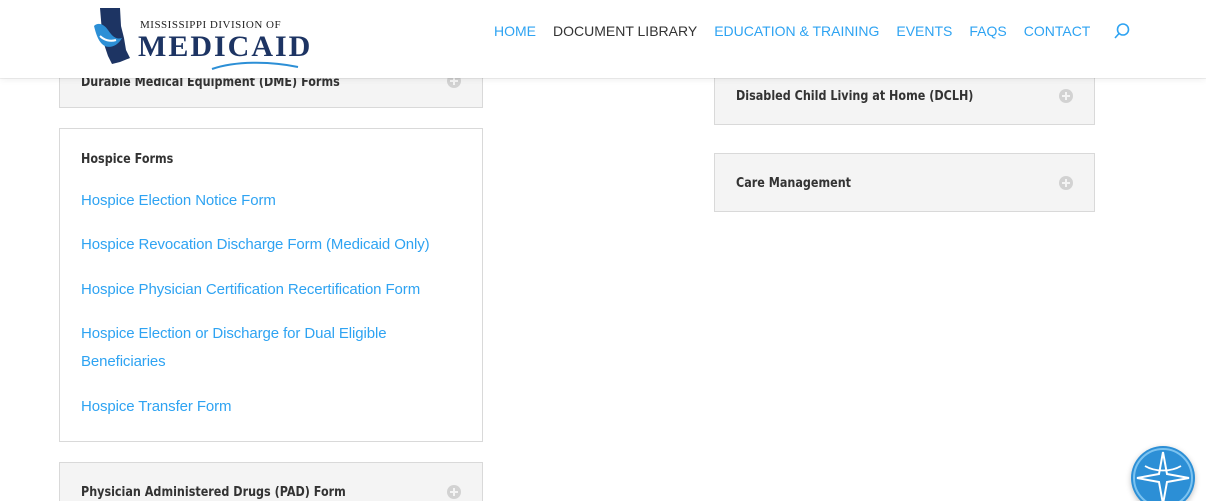 The height and width of the screenshot is (501, 1206). I want to click on hospice-forms-title: Hospice Forms, so click(127, 159).